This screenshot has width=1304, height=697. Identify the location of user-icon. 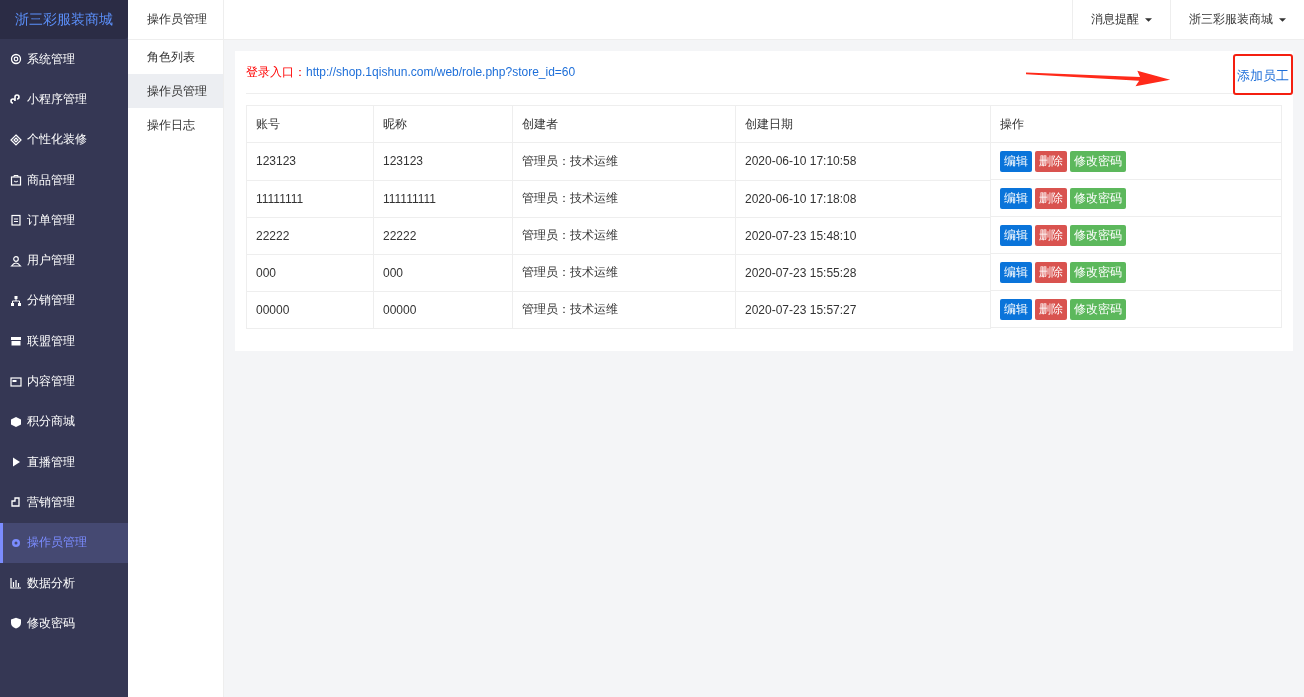
(16, 260).